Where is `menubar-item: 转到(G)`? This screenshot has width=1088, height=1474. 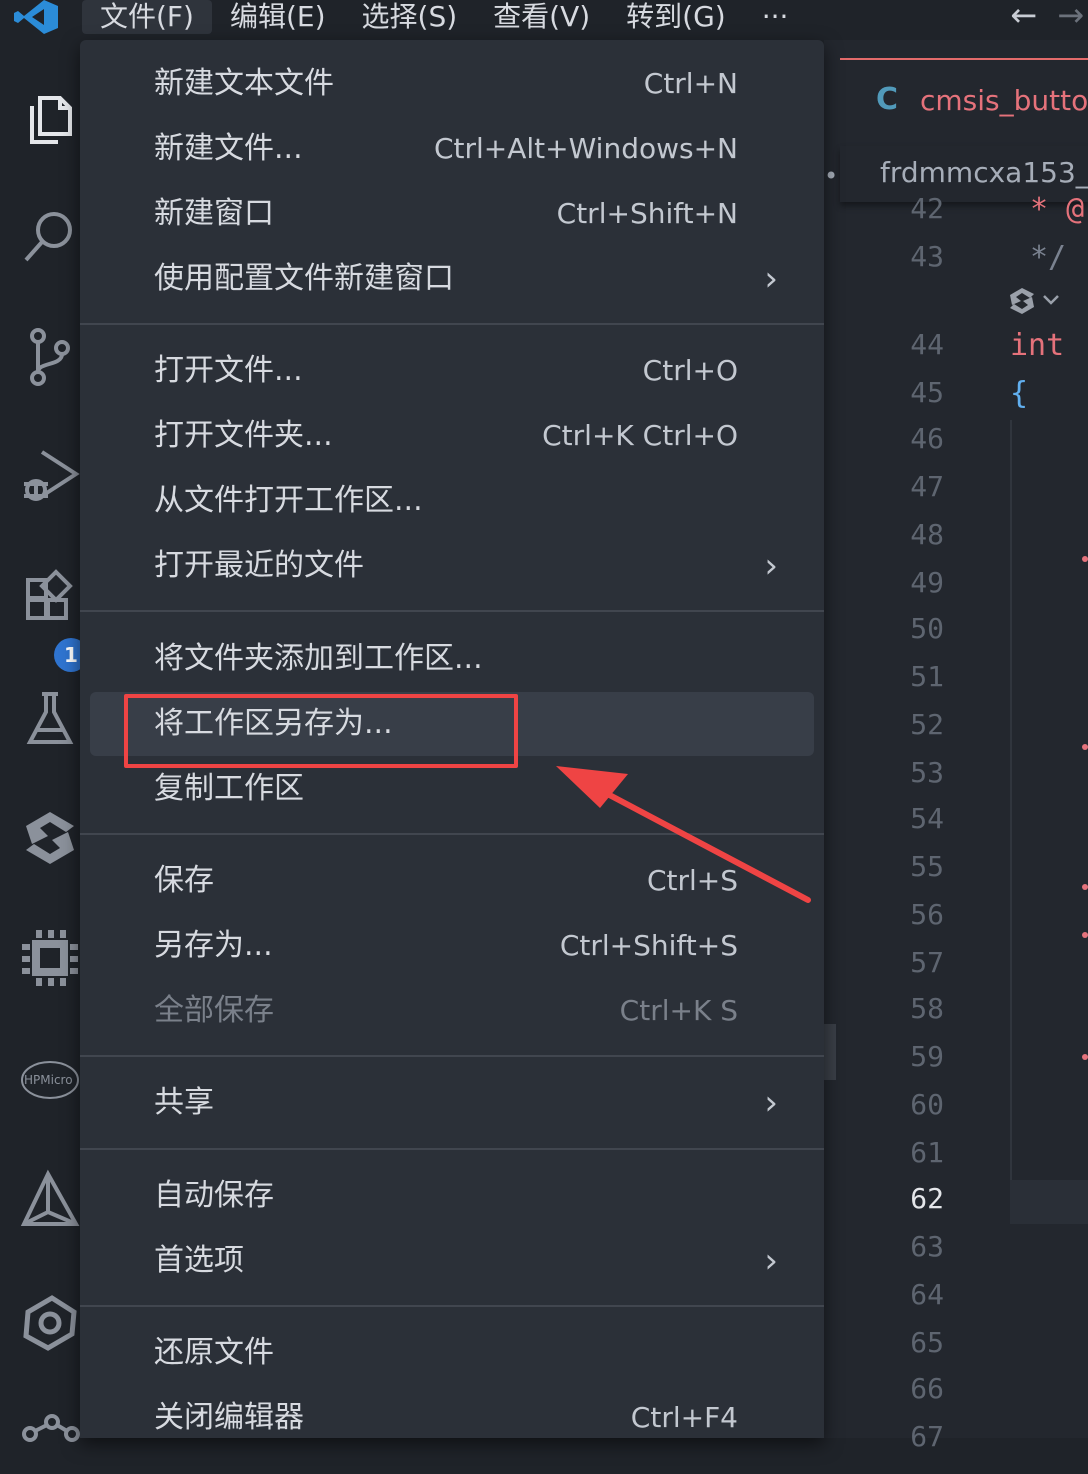 menubar-item: 转到(G) is located at coordinates (676, 17).